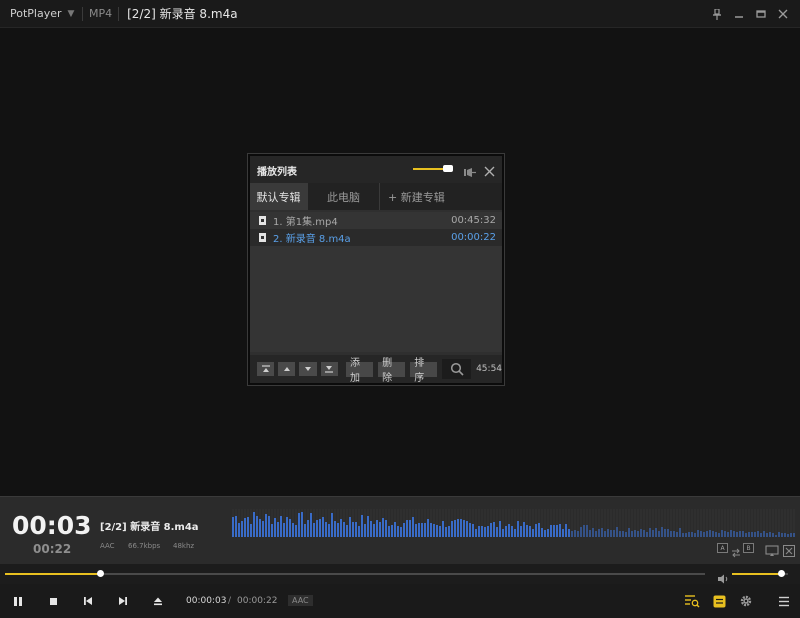 The image size is (800, 618). I want to click on move-bottom-icon, so click(329, 369).